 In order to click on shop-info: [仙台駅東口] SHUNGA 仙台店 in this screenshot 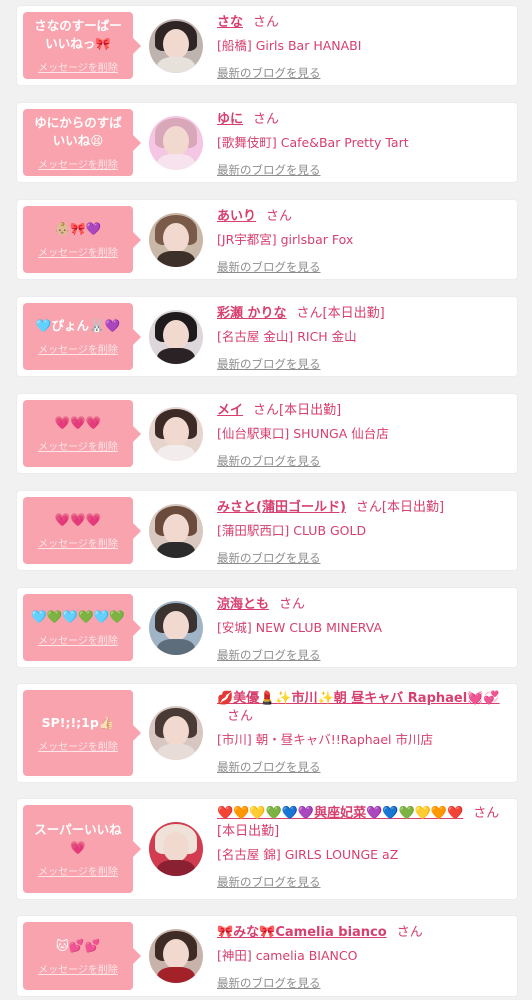, I will do `click(303, 433)`.